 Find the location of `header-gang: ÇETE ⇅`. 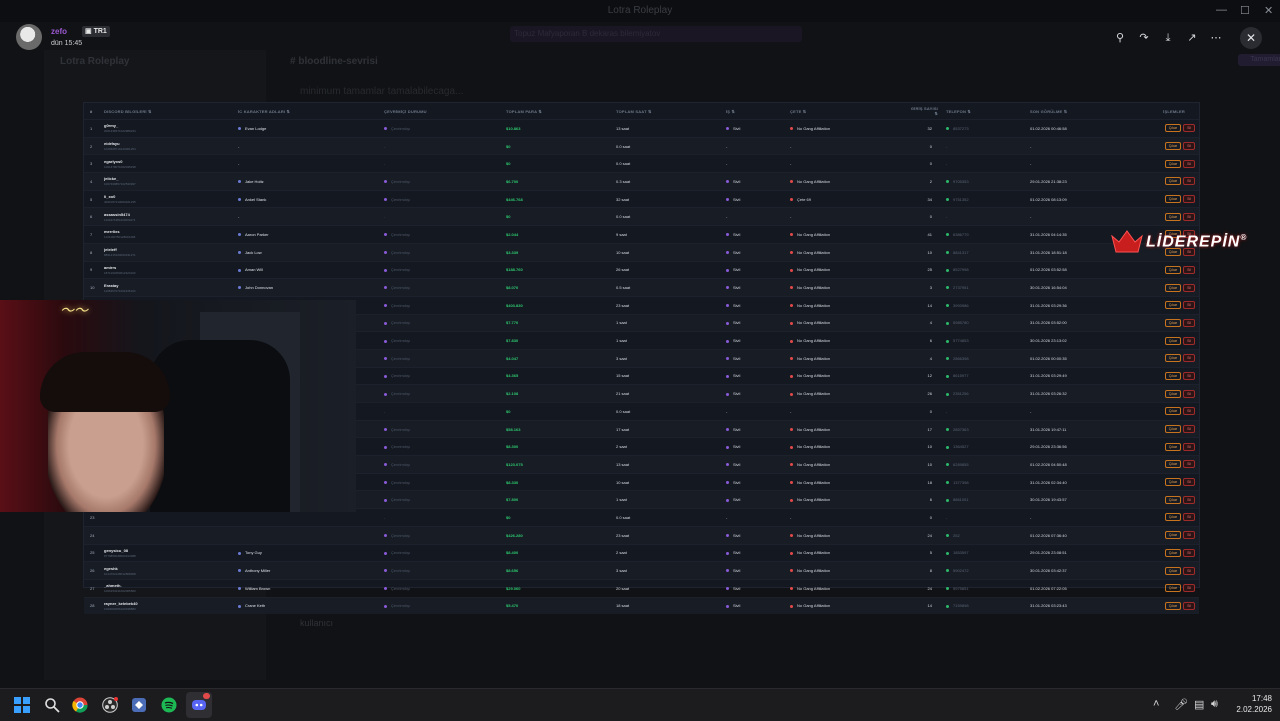

header-gang: ÇETE ⇅ is located at coordinates (850, 111).